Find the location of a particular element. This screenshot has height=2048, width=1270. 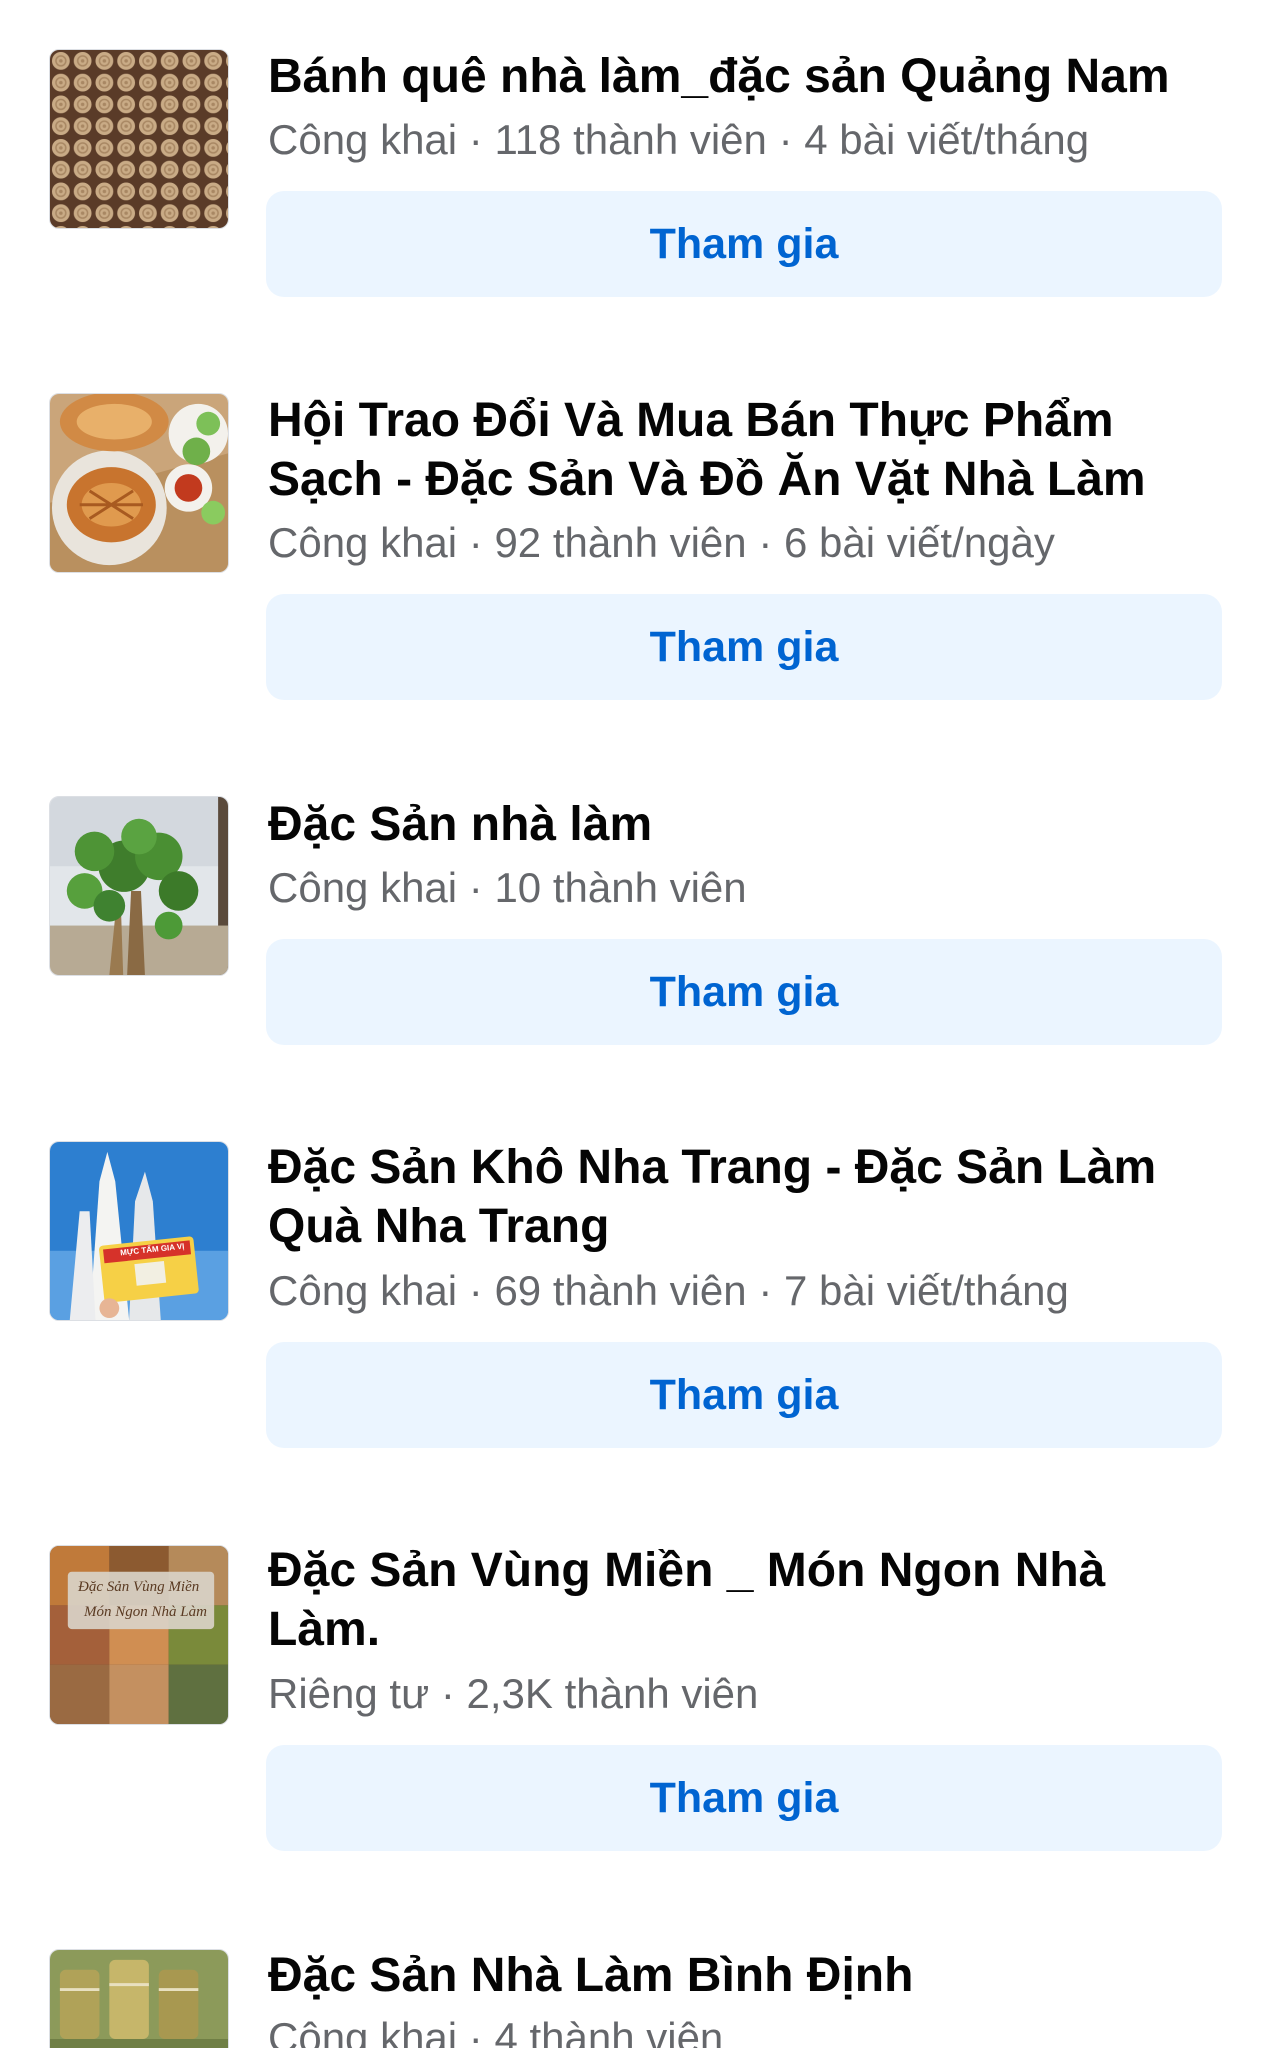

plant-tree-image is located at coordinates (139, 886).